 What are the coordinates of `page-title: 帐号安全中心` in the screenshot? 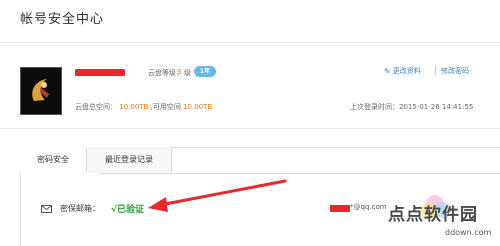 It's located at (62, 19).